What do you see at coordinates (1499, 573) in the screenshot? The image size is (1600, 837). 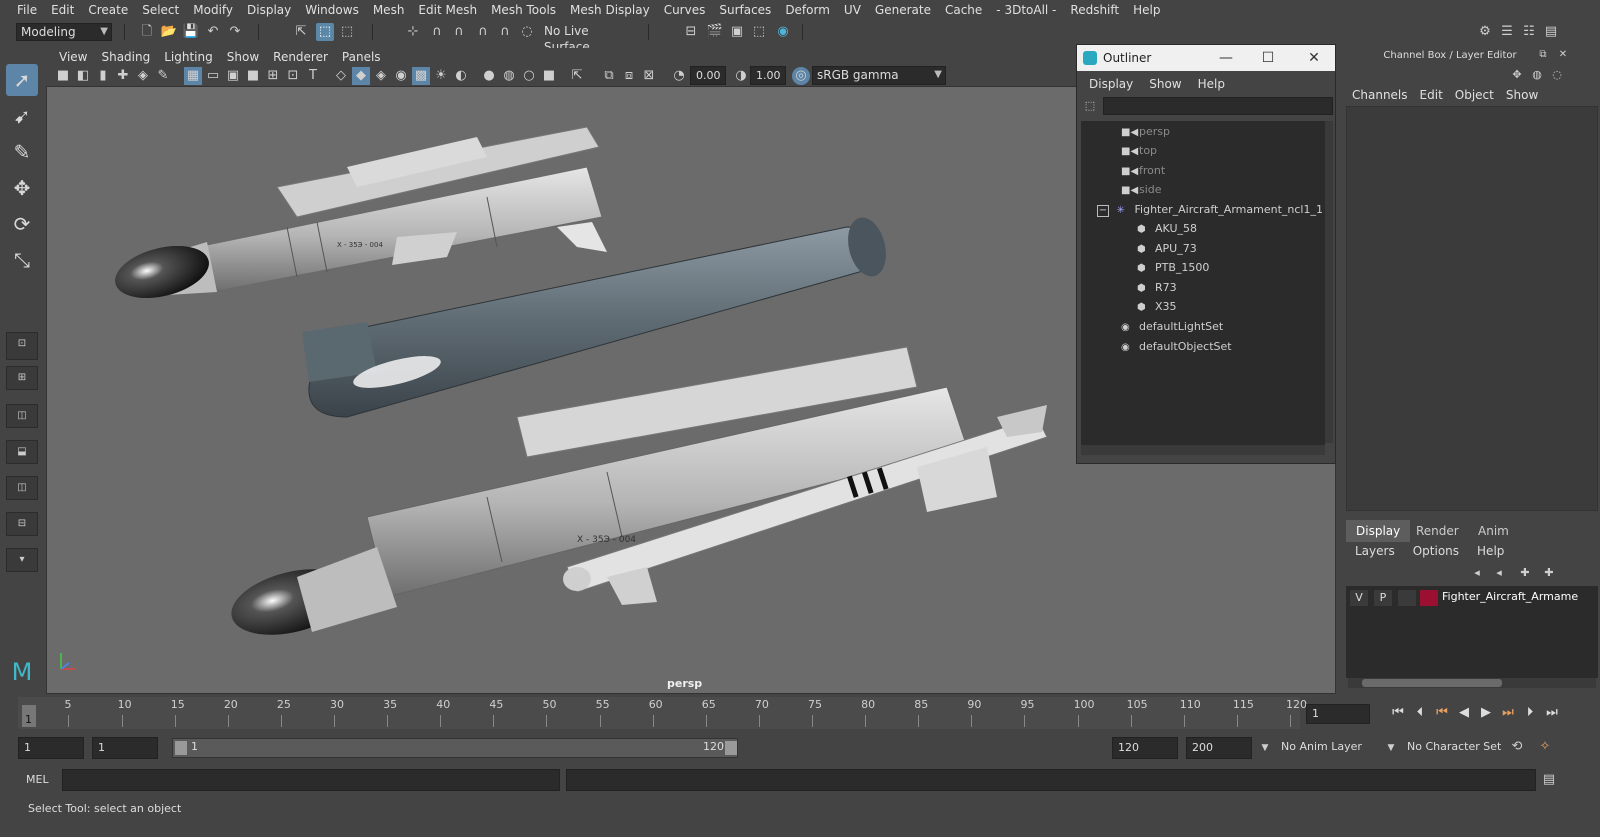 I see `move-layer-down-icon: ◂` at bounding box center [1499, 573].